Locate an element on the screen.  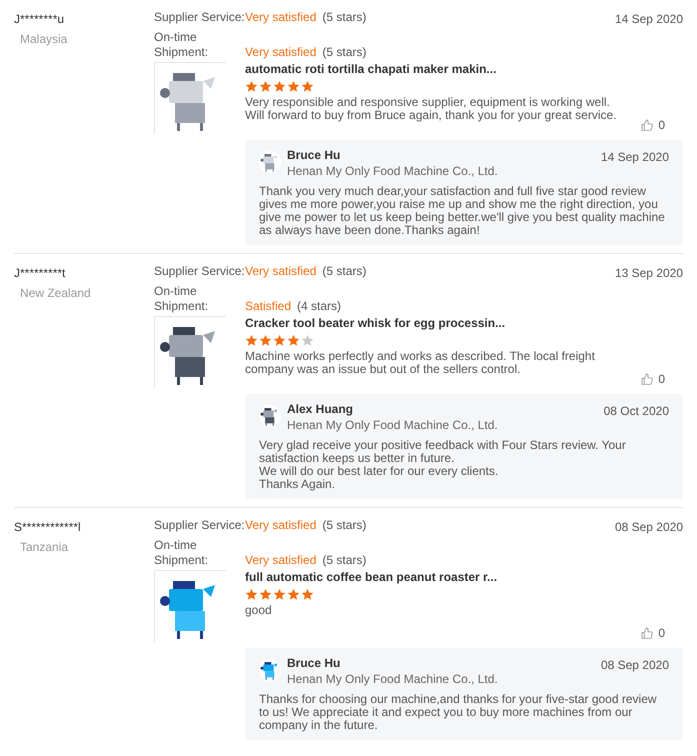
rating-stars-count: (4 stars) is located at coordinates (319, 306).